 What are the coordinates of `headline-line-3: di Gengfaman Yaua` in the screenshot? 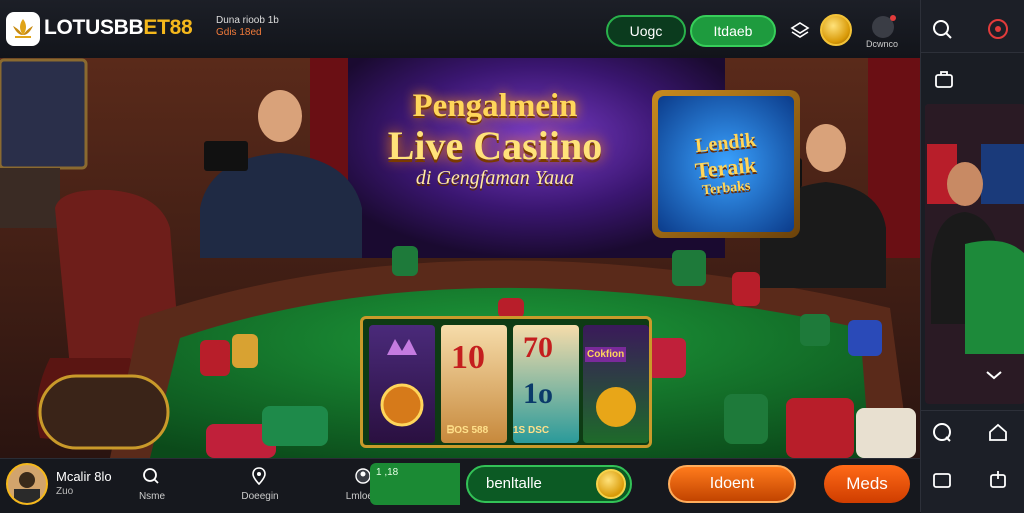 It's located at (495, 178).